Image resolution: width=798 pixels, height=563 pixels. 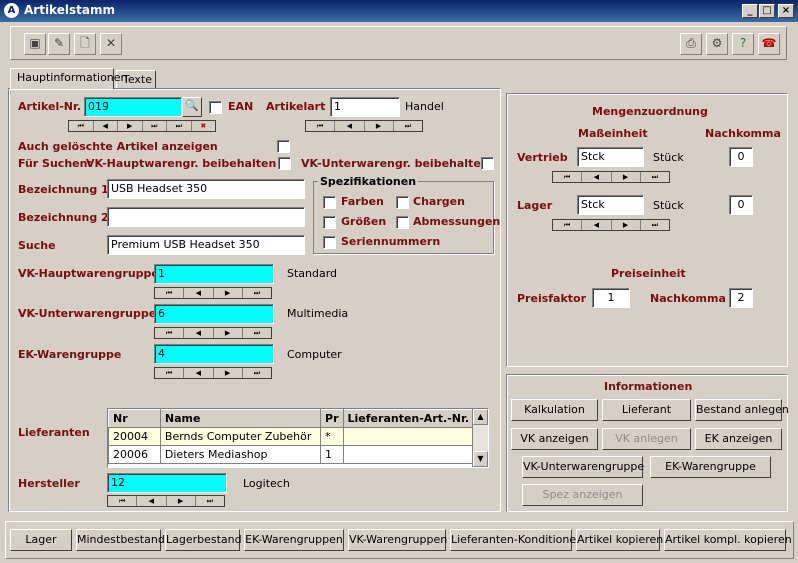 I want to click on tab-hauptinformationen: Hauptinformationen, so click(x=69, y=78).